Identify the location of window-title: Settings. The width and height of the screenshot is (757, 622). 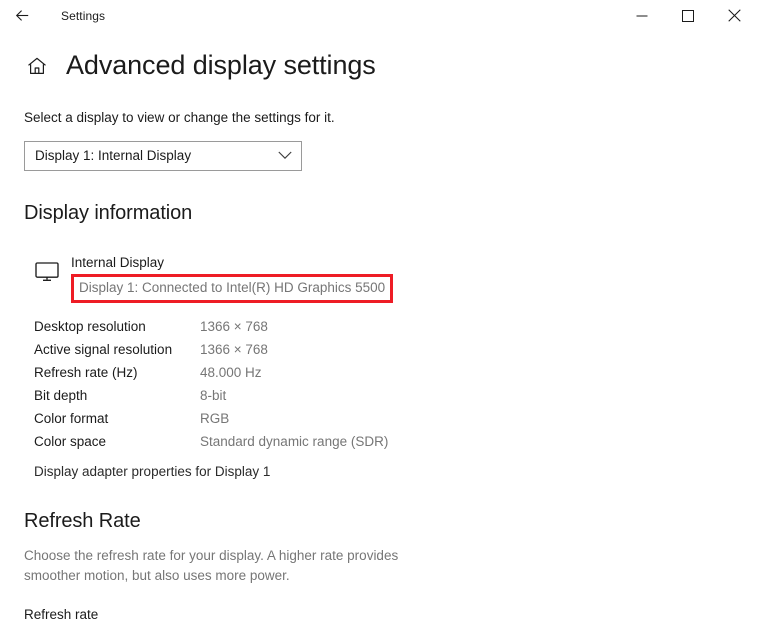
(83, 15).